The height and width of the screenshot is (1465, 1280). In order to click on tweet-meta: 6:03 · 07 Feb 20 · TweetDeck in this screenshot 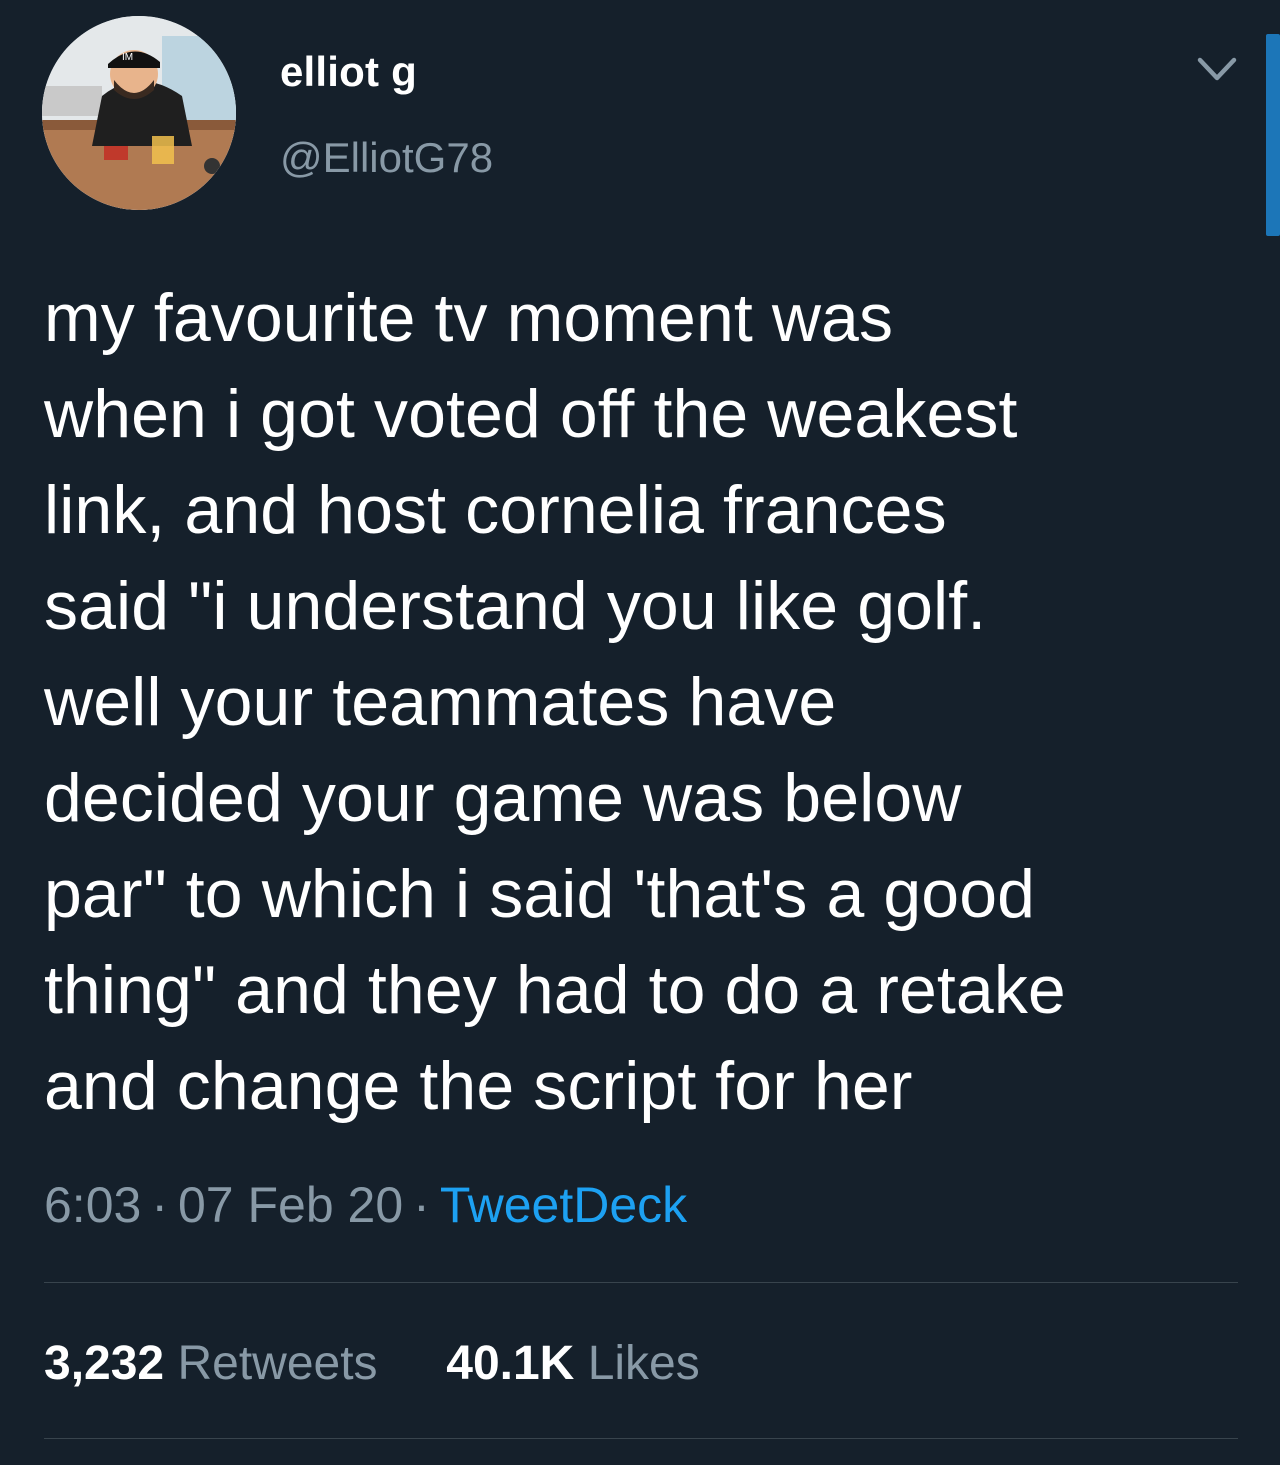, I will do `click(365, 1205)`.